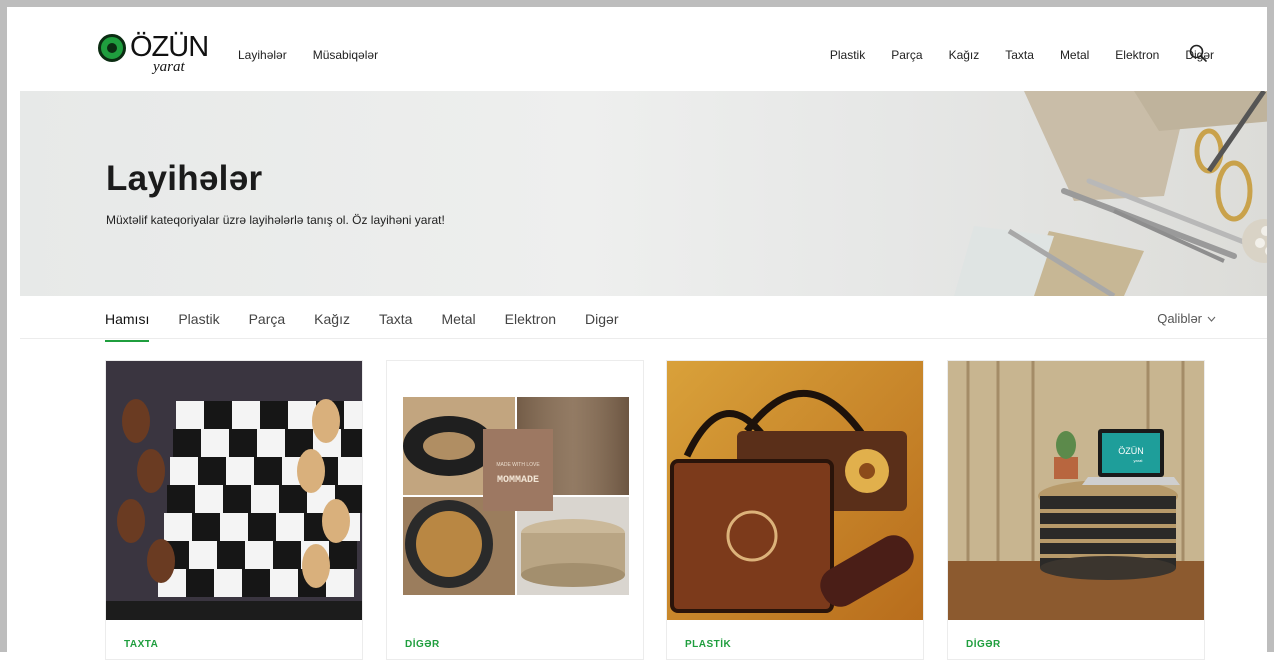 This screenshot has width=1274, height=660. What do you see at coordinates (1076, 490) in the screenshot?
I see `cardboard-table-image: ÖZÜN yarat` at bounding box center [1076, 490].